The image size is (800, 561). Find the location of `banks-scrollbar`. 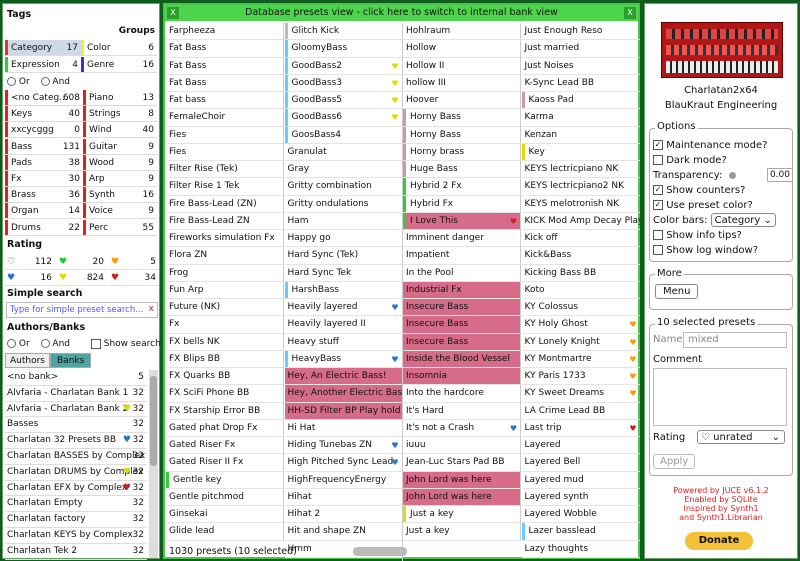

banks-scrollbar is located at coordinates (153, 464).